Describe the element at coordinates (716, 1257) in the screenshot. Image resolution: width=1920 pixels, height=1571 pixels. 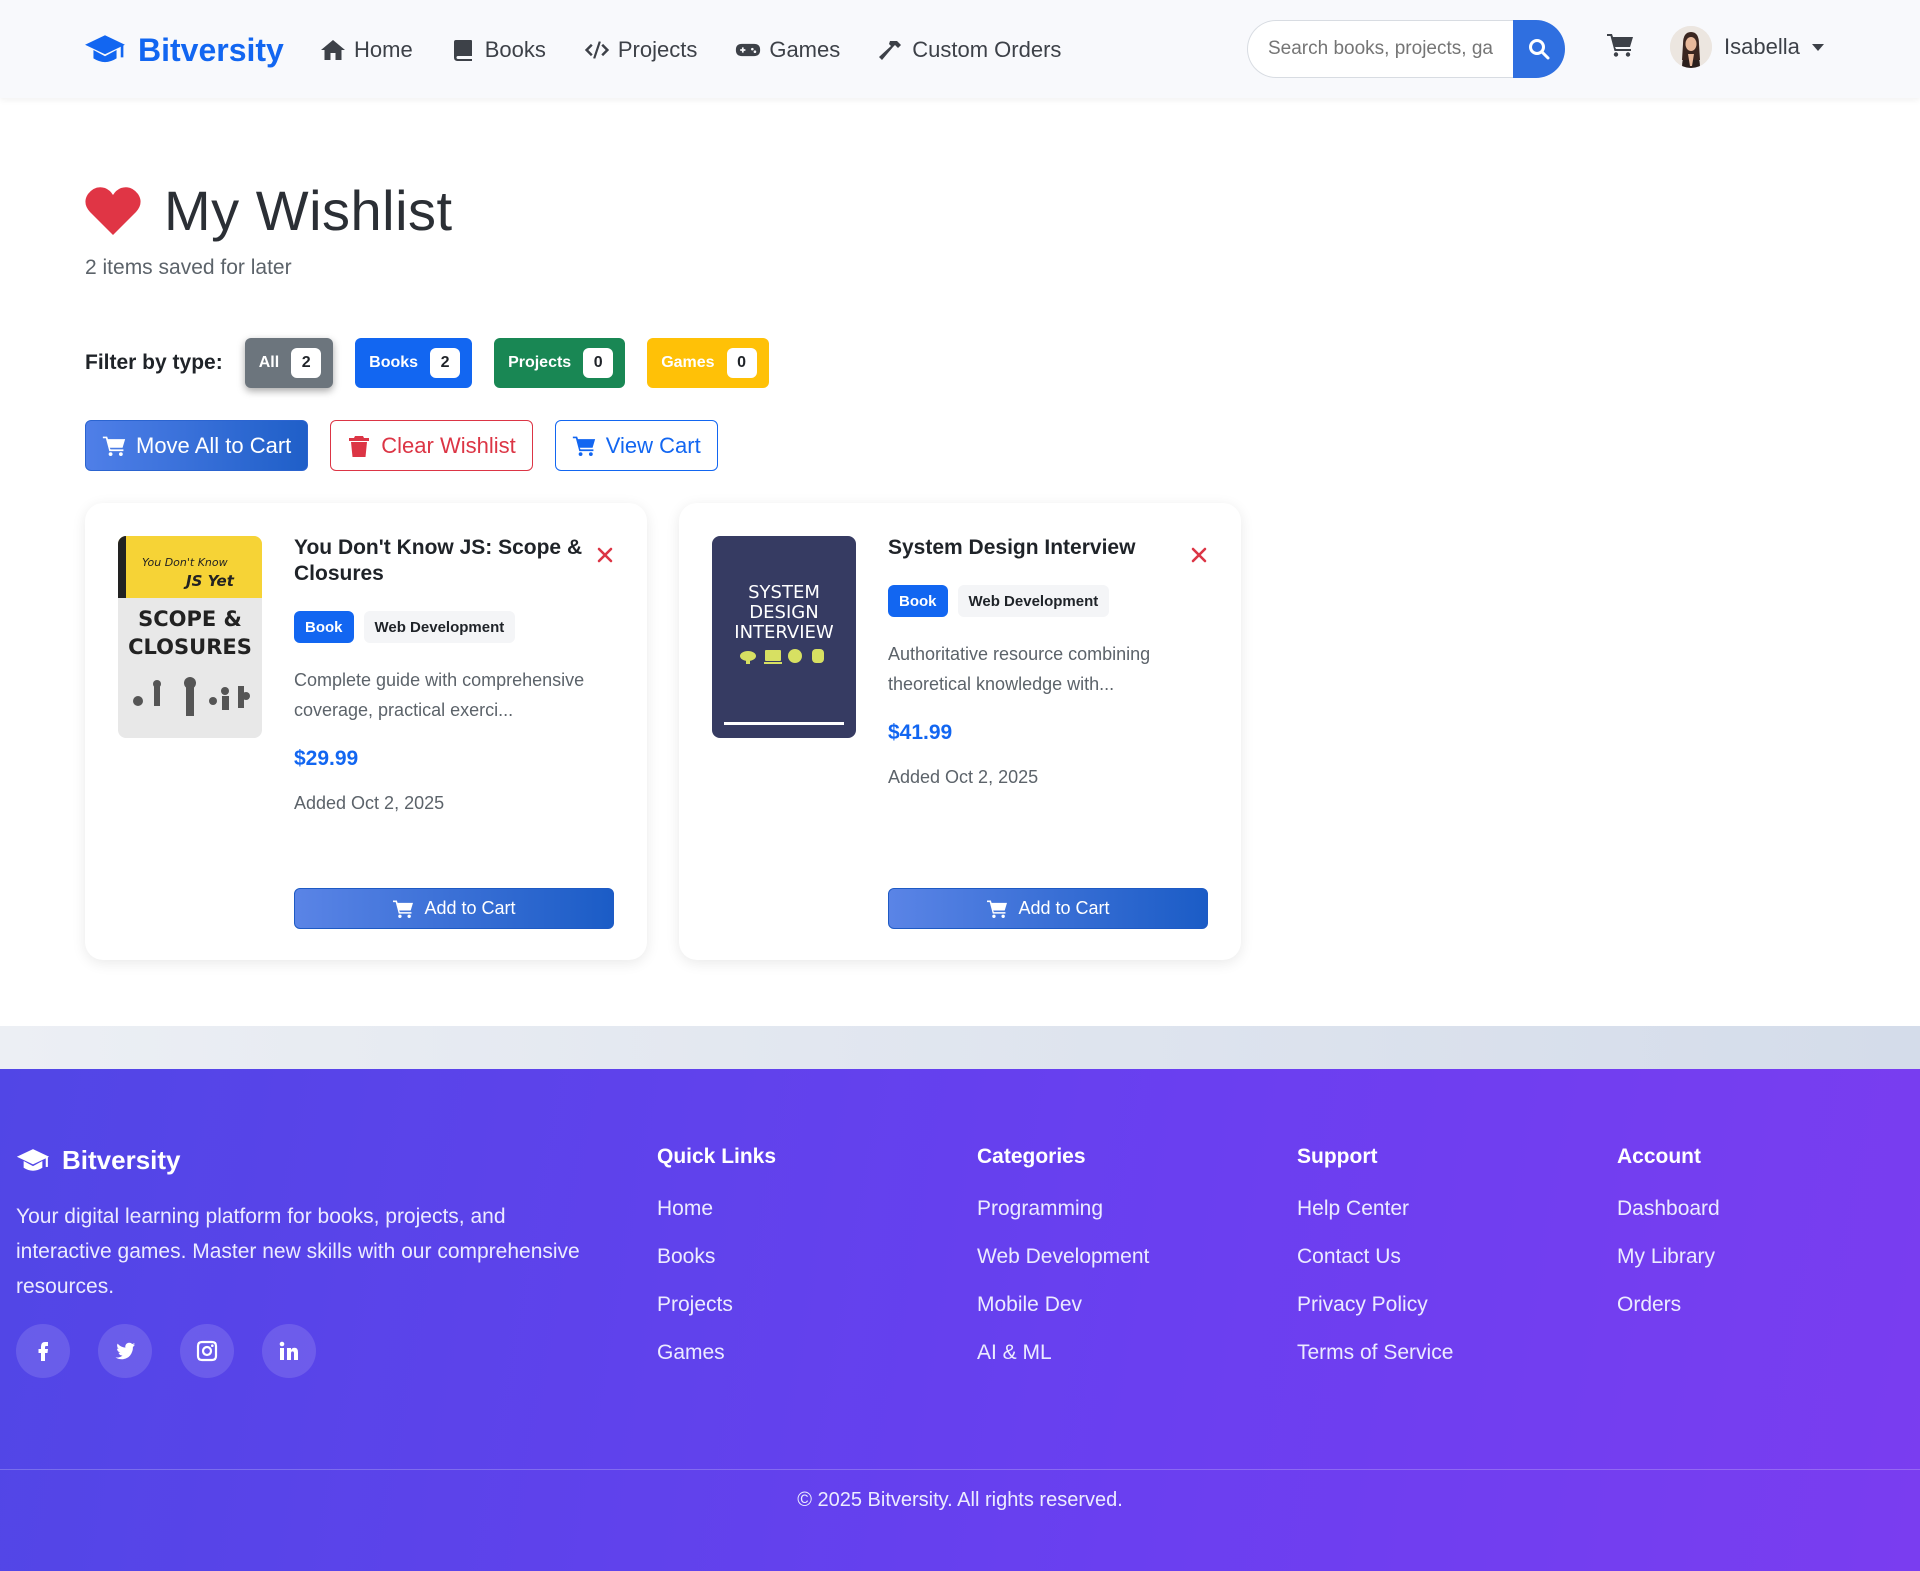
I see `footer-link-books: Books` at that location.